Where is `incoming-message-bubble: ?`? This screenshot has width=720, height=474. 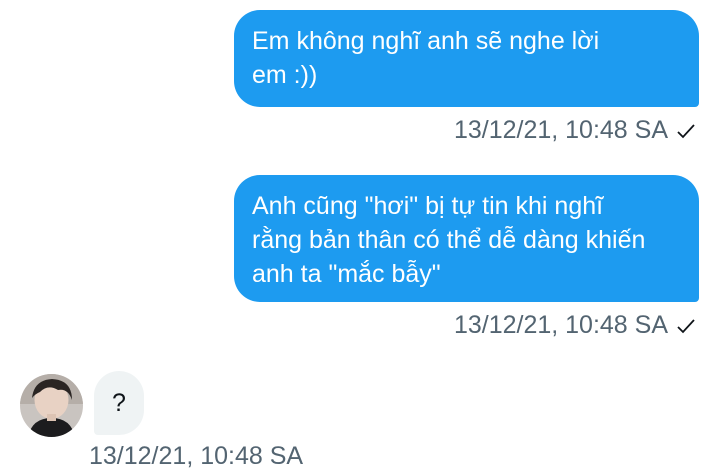 incoming-message-bubble: ? is located at coordinates (119, 403).